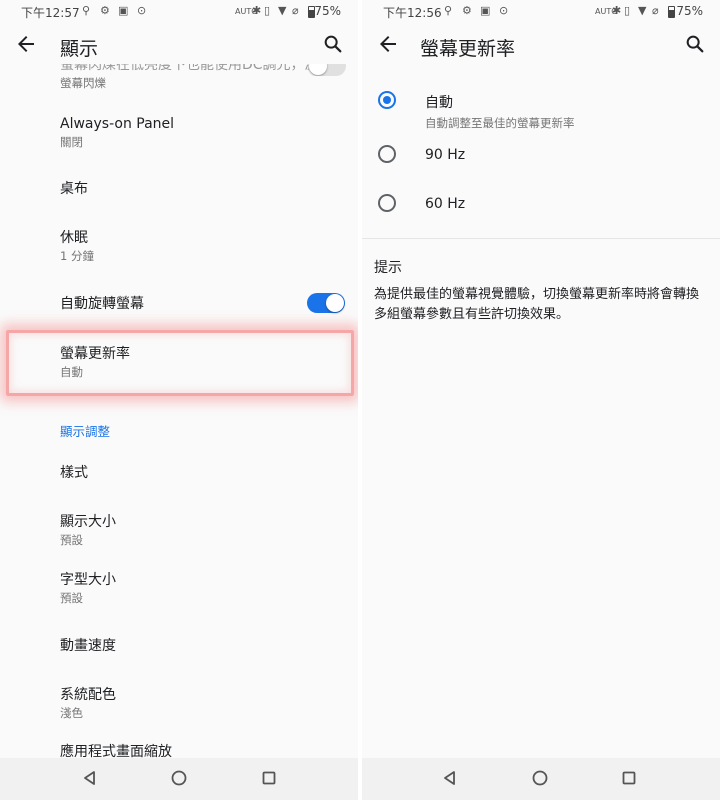  Describe the element at coordinates (83, 83) in the screenshot. I see `flicker-reduction-subtitle: 螢幕閃爍` at that location.